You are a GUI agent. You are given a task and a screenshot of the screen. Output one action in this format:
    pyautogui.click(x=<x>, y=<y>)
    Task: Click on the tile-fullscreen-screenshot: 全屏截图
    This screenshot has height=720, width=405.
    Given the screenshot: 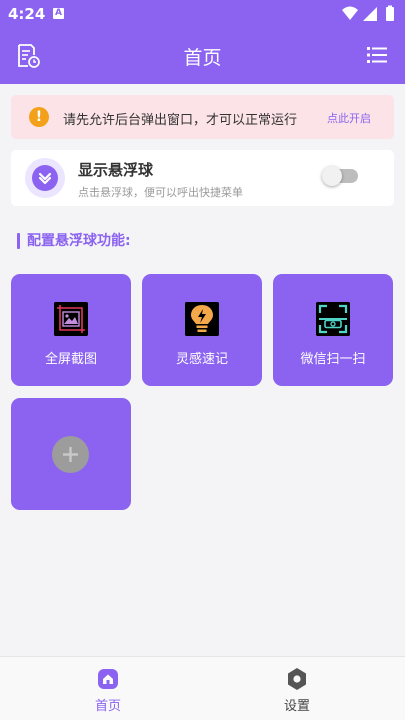 What is the action you would take?
    pyautogui.click(x=71, y=330)
    